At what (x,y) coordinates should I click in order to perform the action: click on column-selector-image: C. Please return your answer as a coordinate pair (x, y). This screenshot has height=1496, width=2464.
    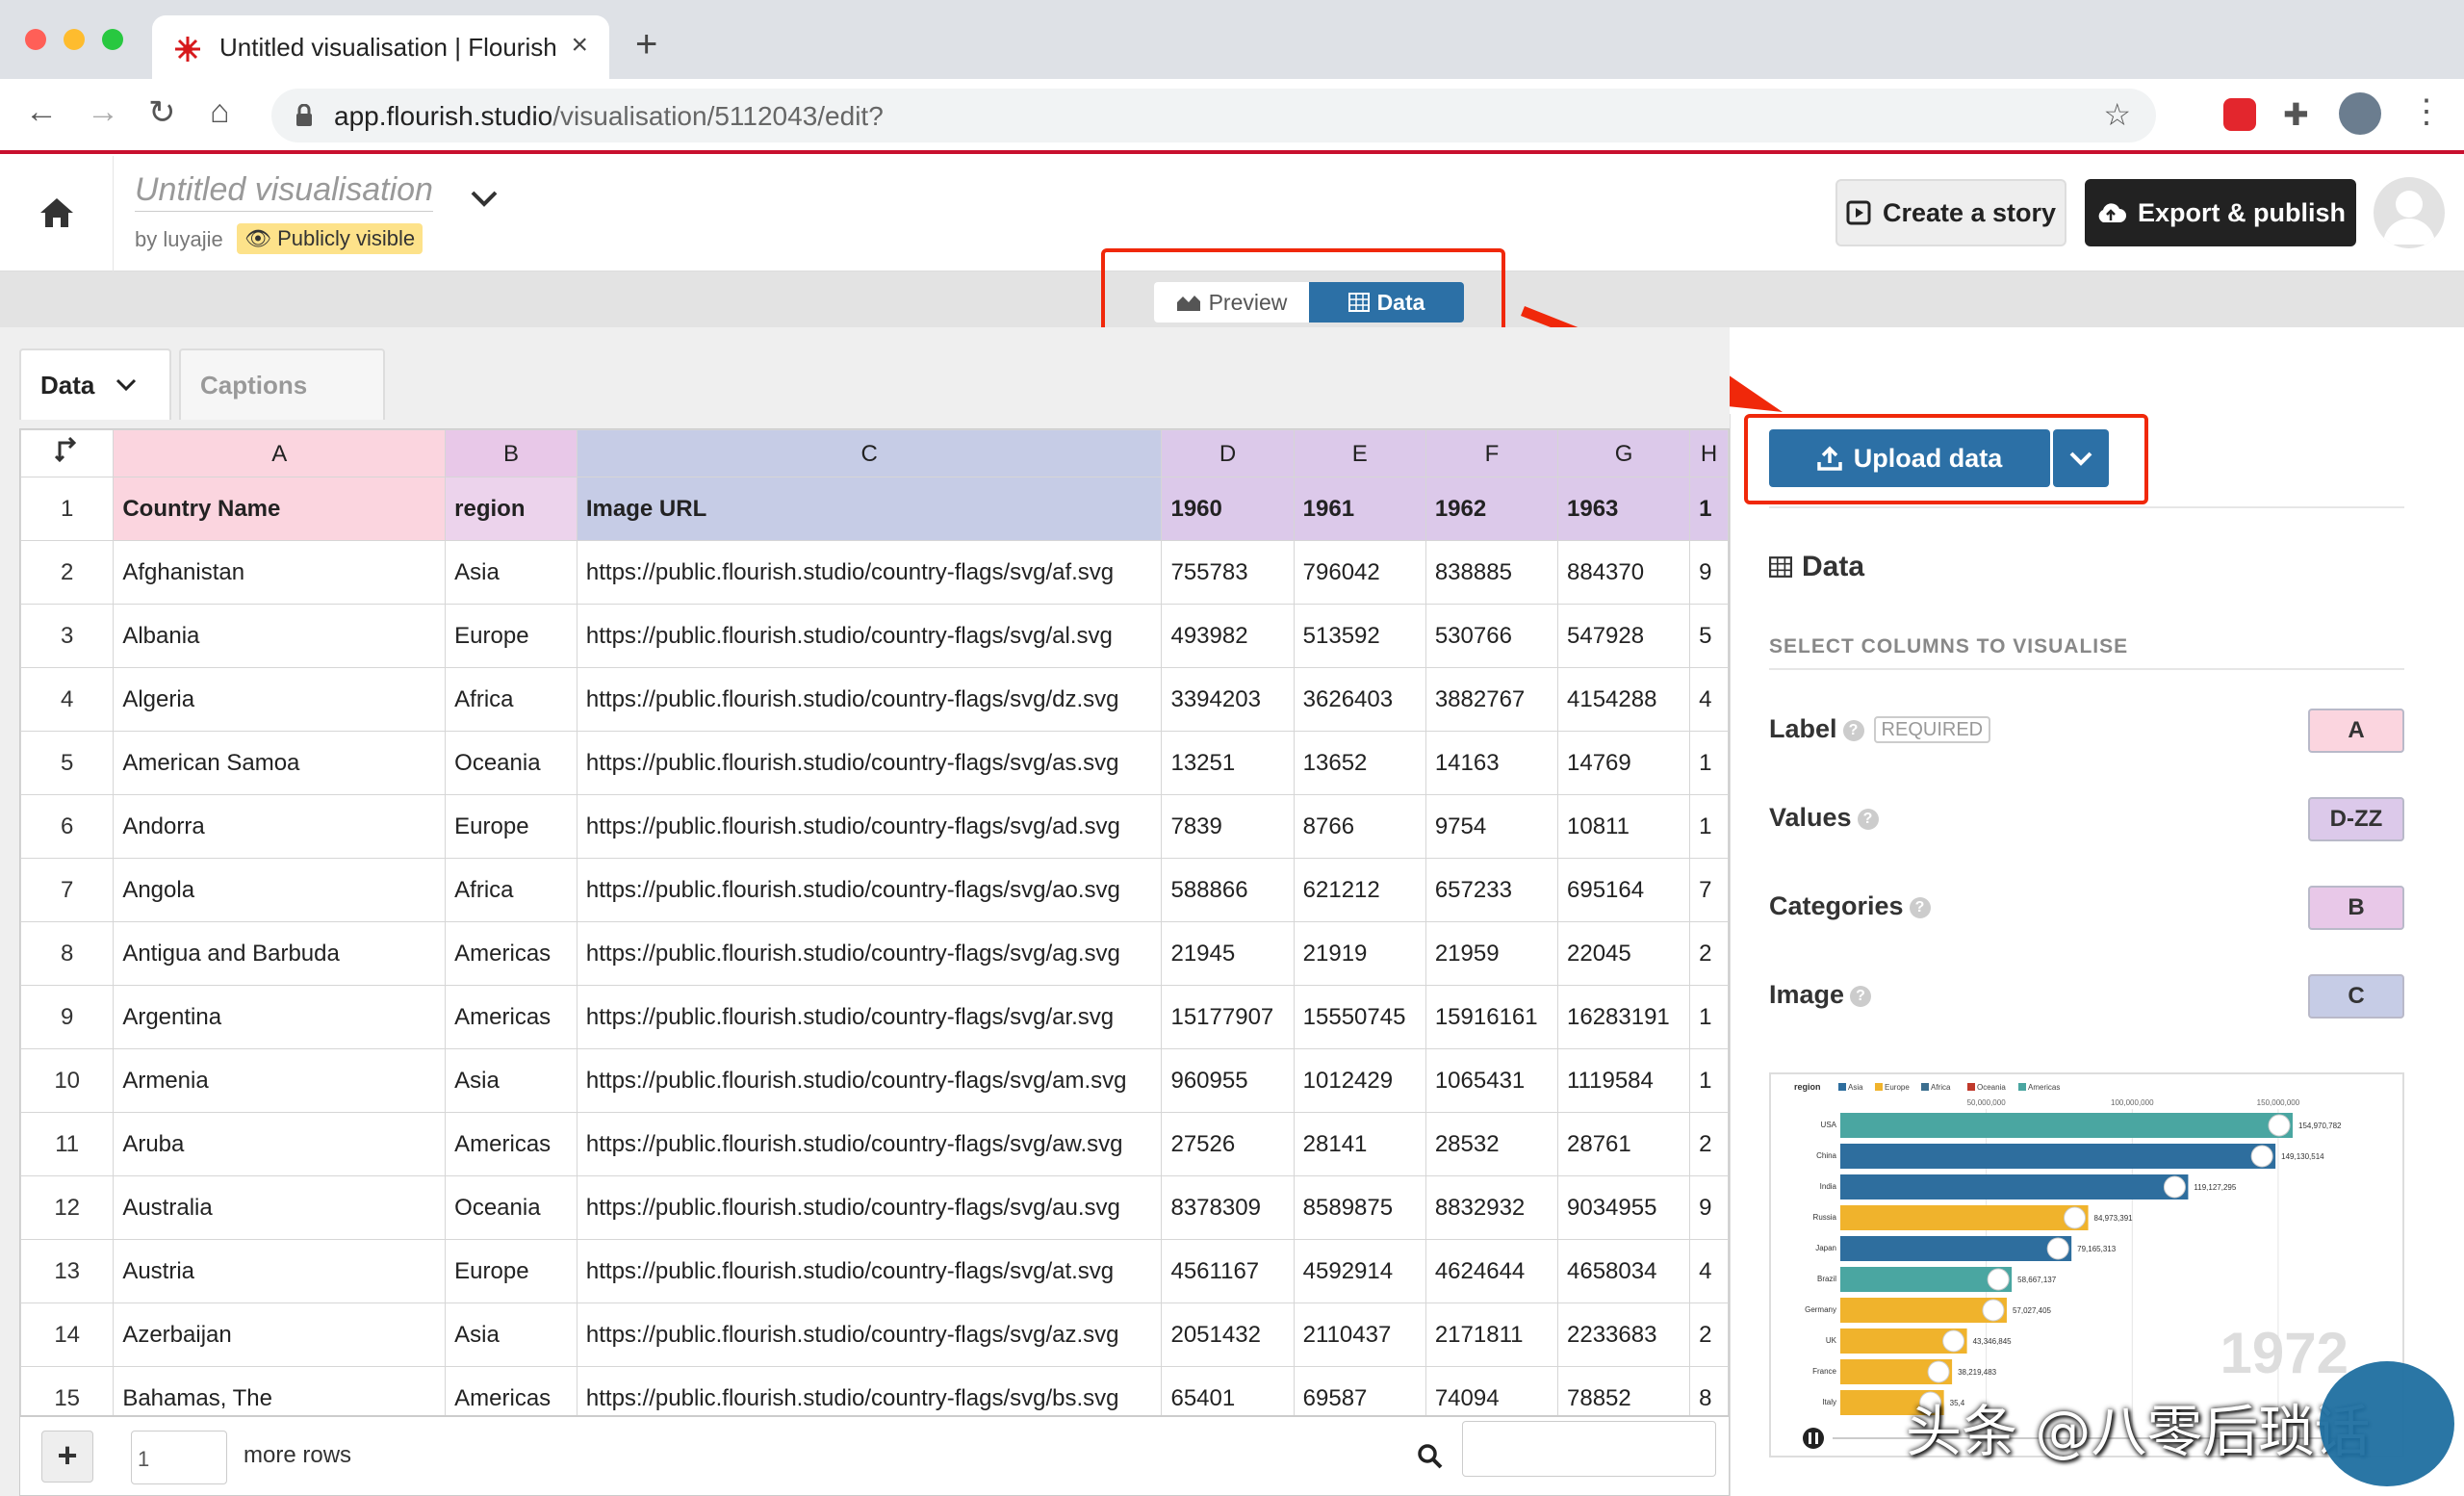
    Looking at the image, I should click on (2356, 996).